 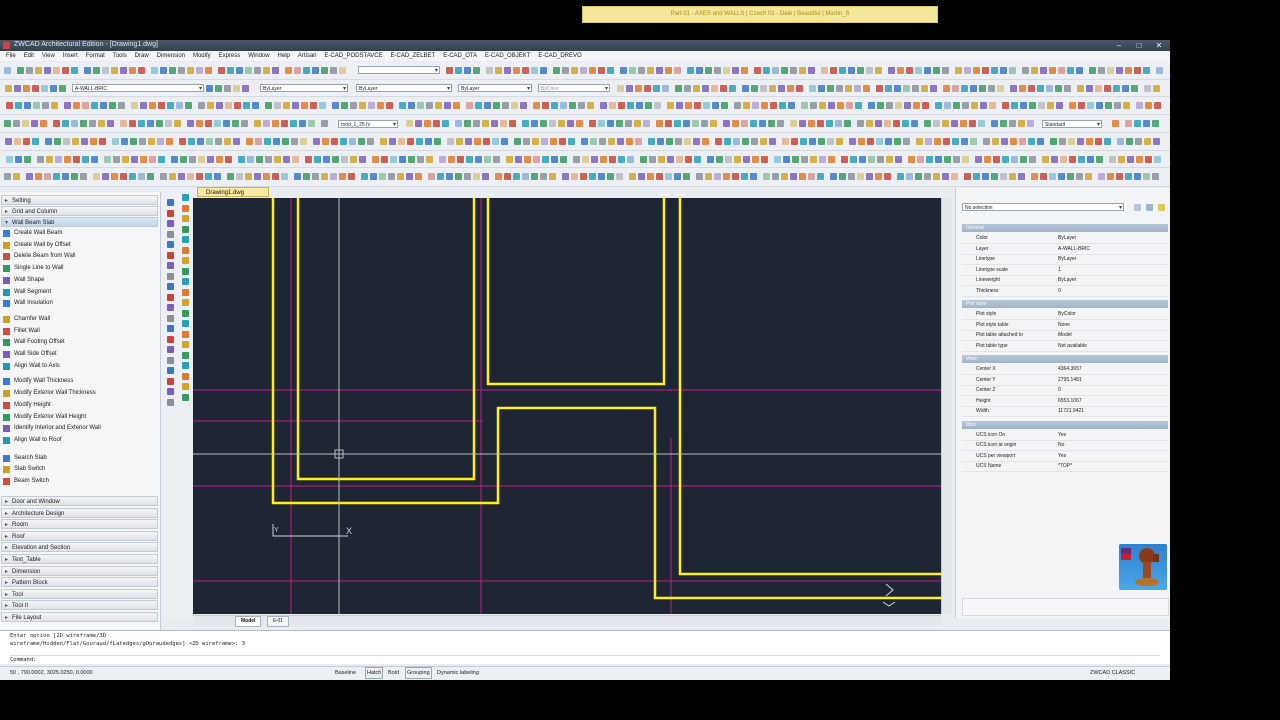 I want to click on menu-item: Draw, so click(x=142, y=56).